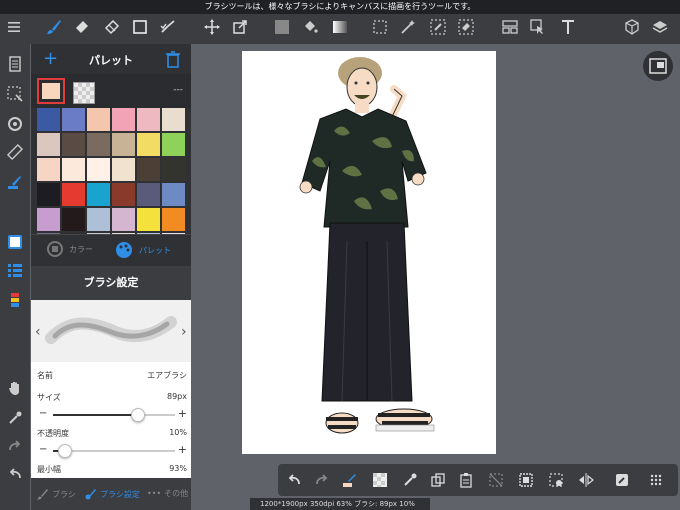 This screenshot has width=680, height=510. Describe the element at coordinates (14, 27) in the screenshot. I see `menu-icon` at that location.